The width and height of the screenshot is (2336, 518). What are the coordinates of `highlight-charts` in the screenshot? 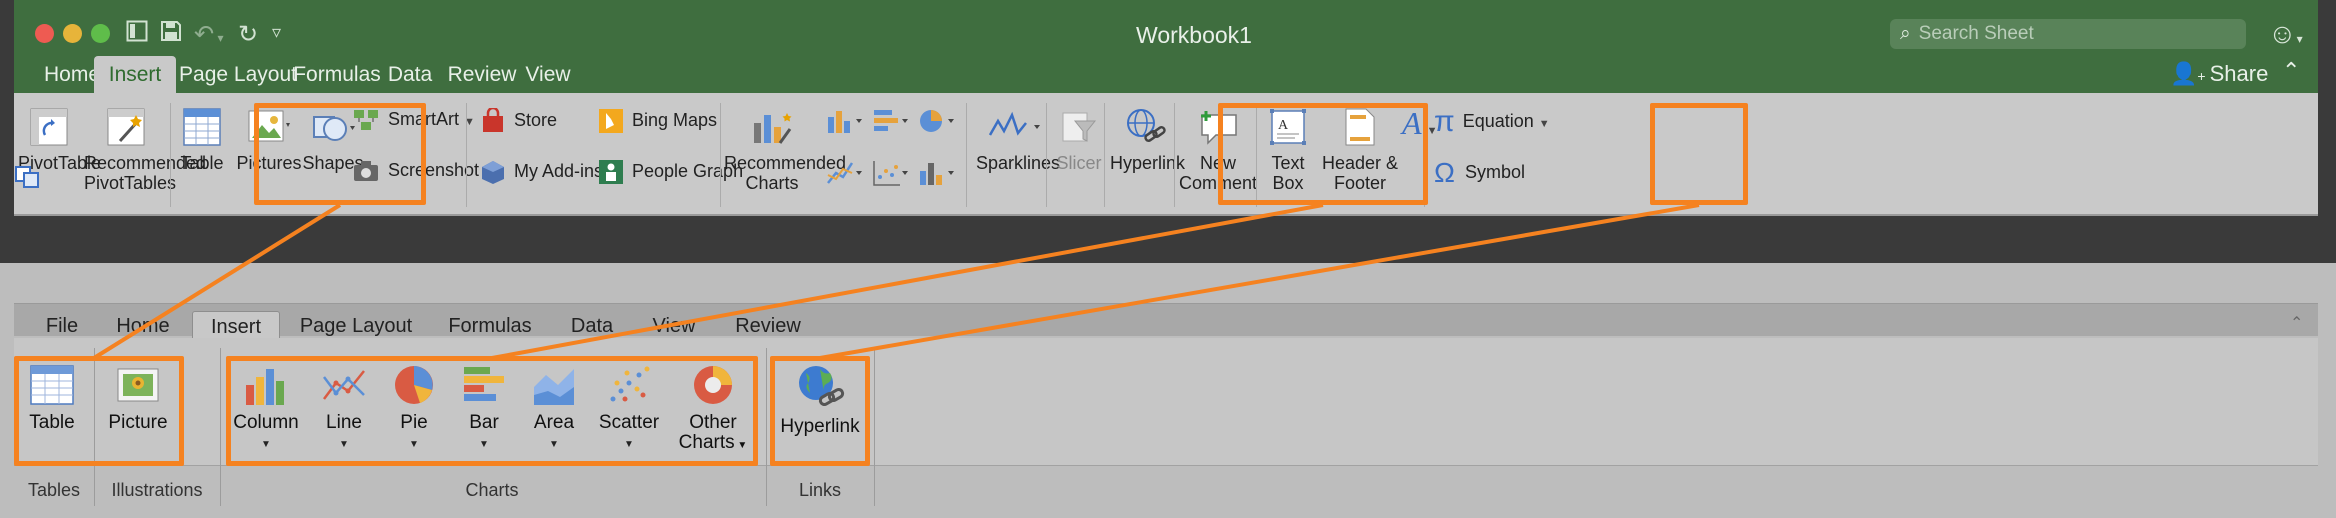 It's located at (1323, 154).